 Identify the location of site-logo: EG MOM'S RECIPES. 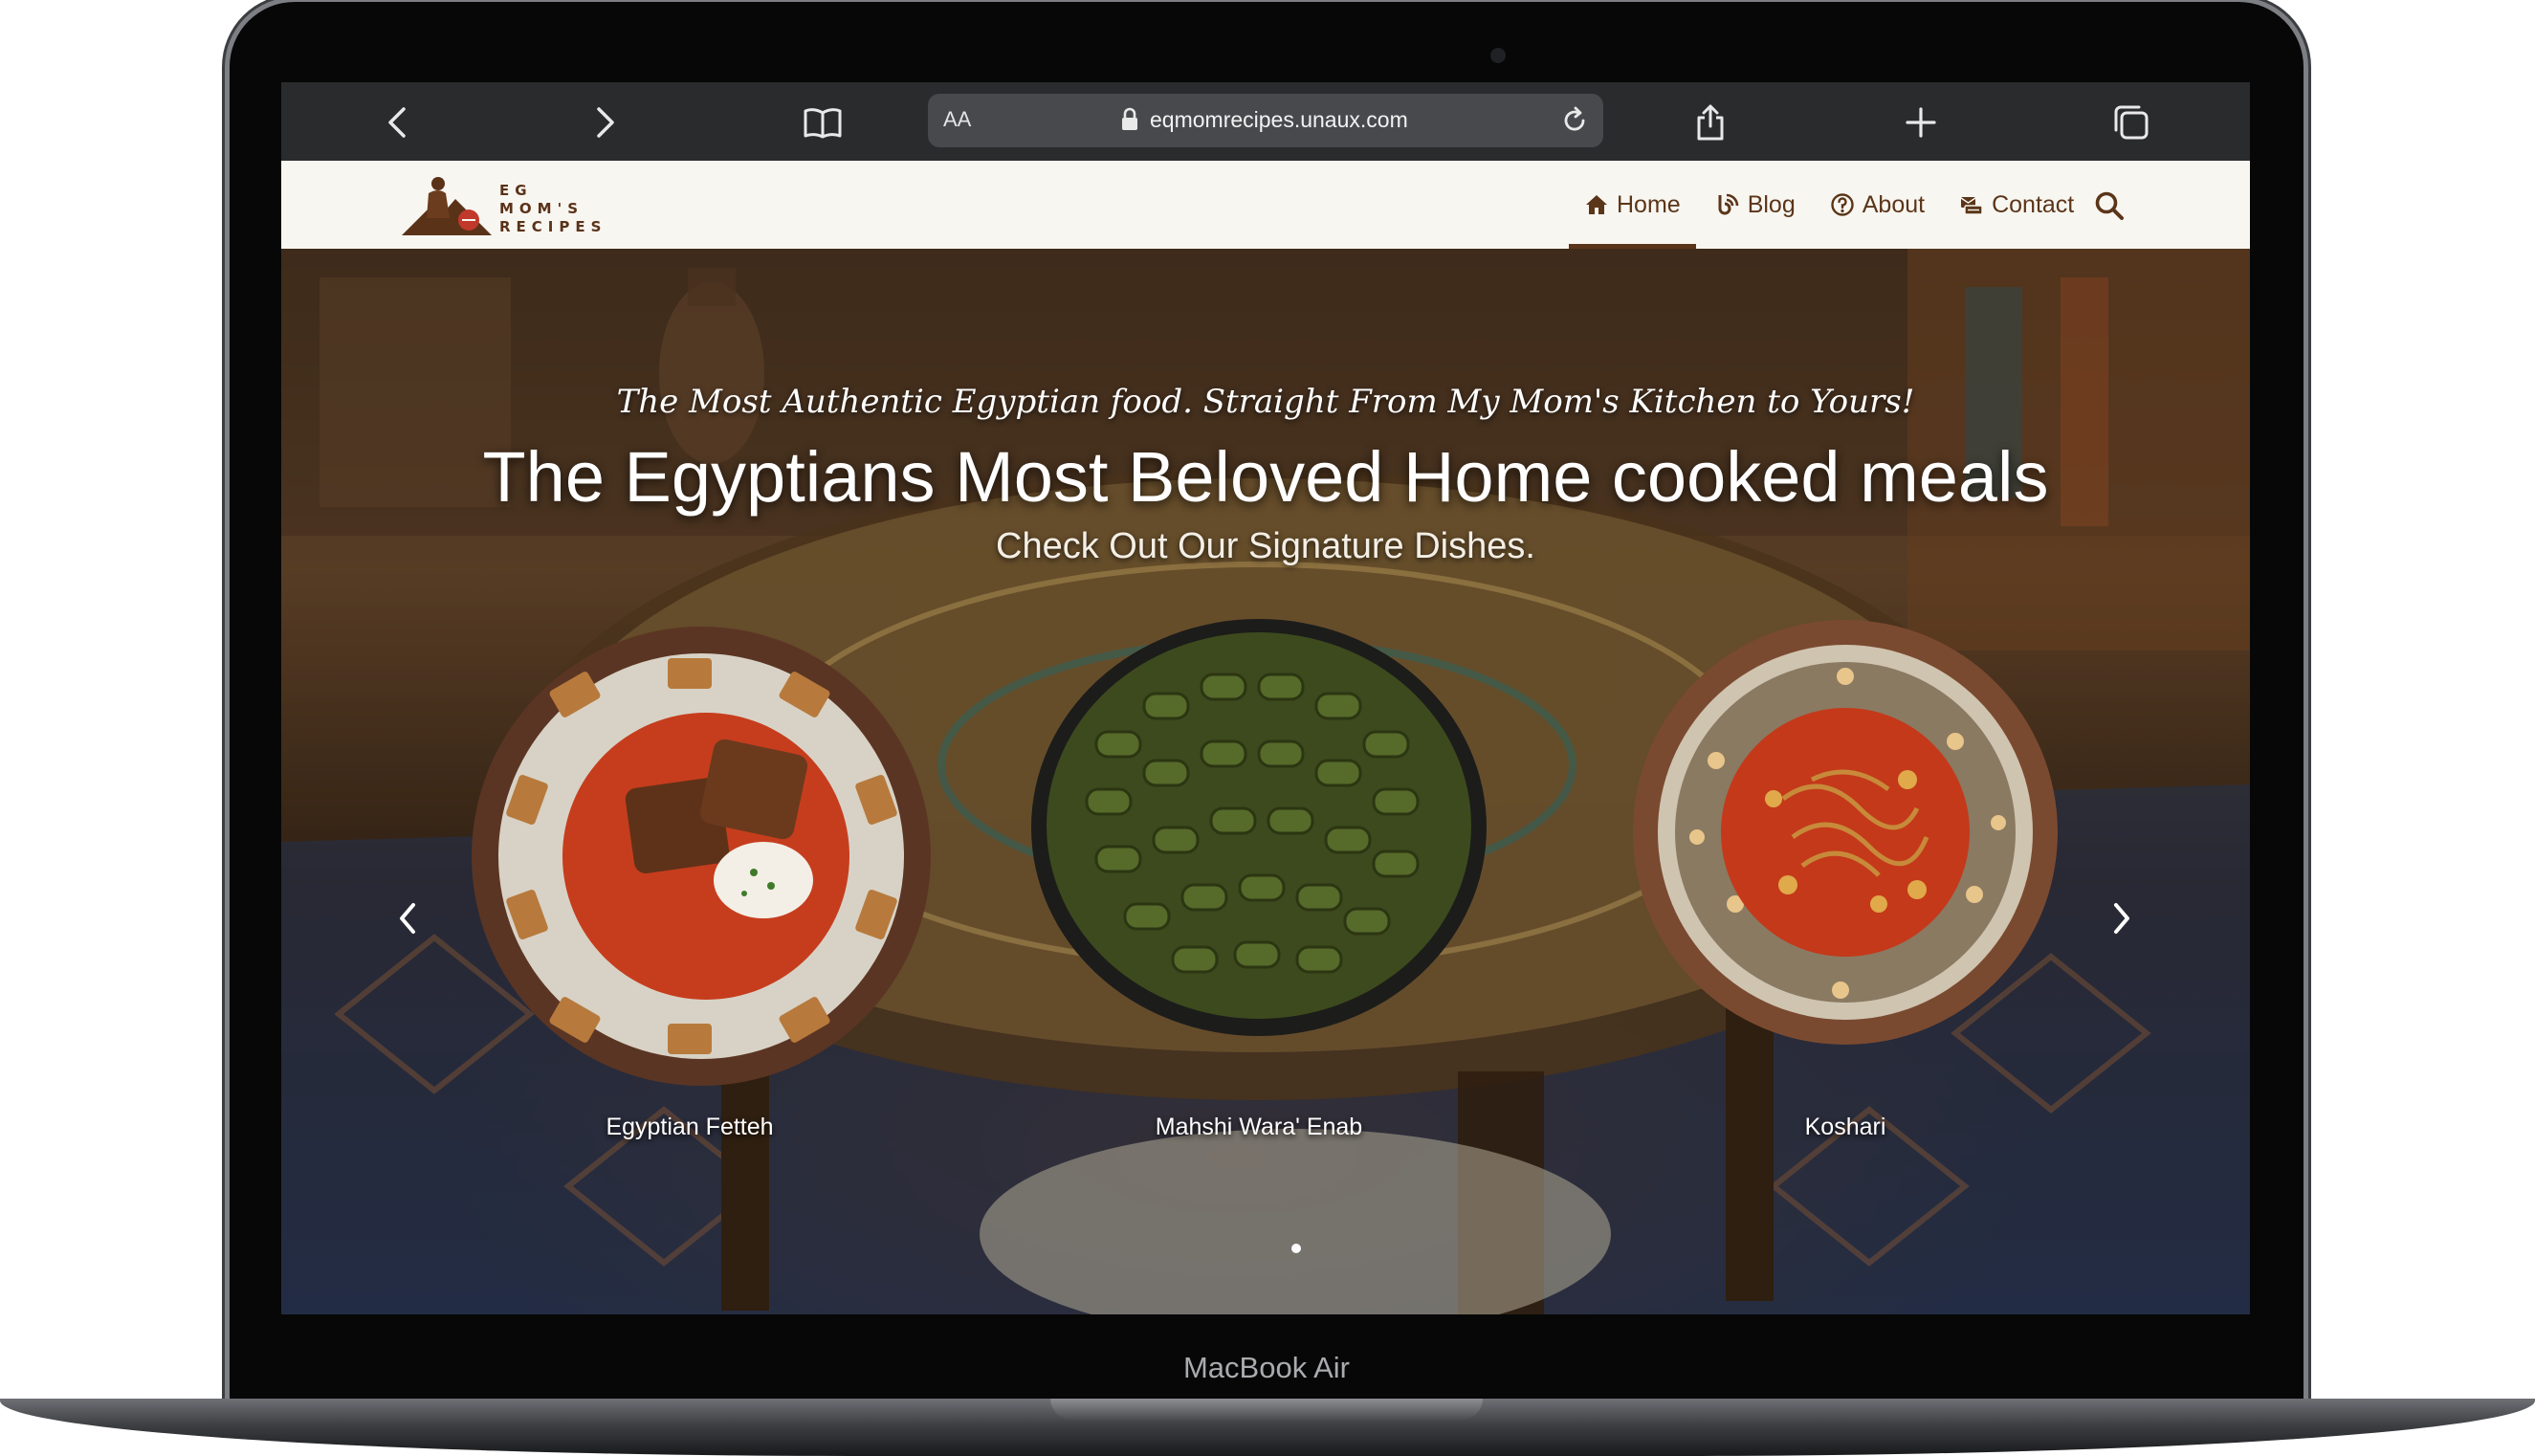
(512, 205).